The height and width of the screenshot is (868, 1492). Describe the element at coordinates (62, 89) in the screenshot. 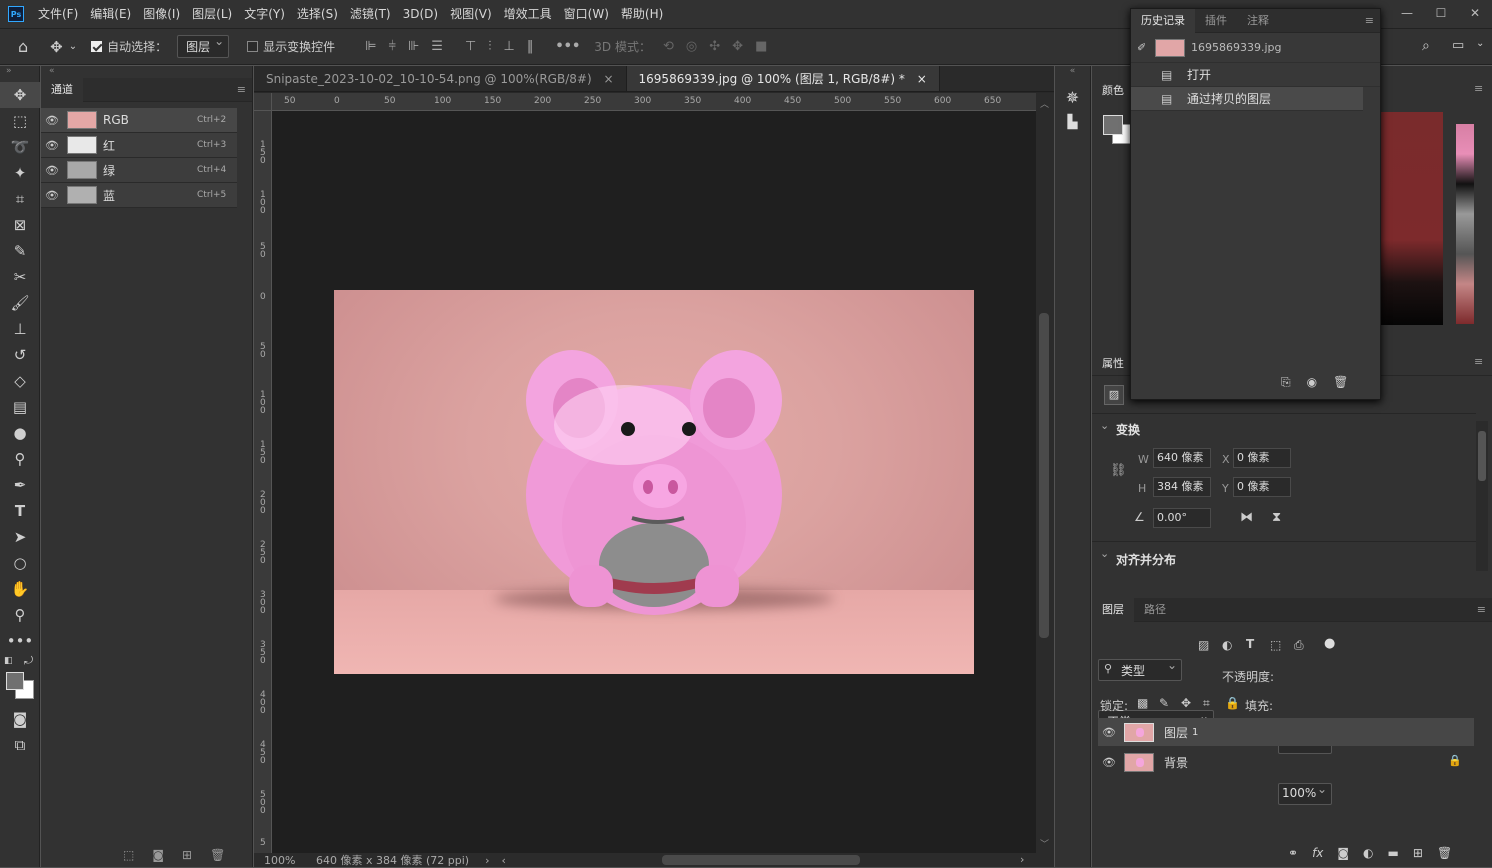

I see `tab-channels: 通道` at that location.